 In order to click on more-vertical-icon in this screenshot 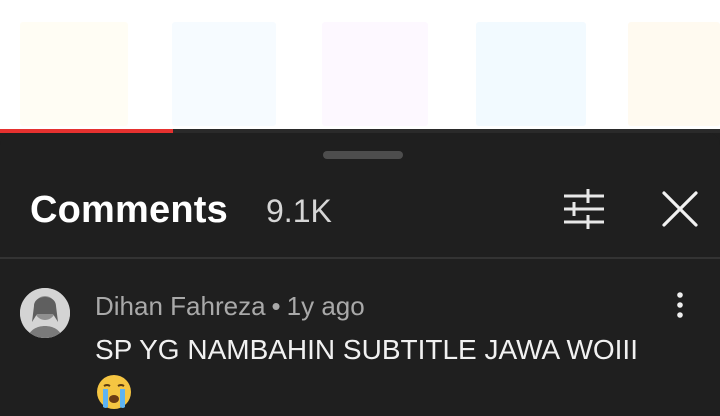, I will do `click(680, 305)`.